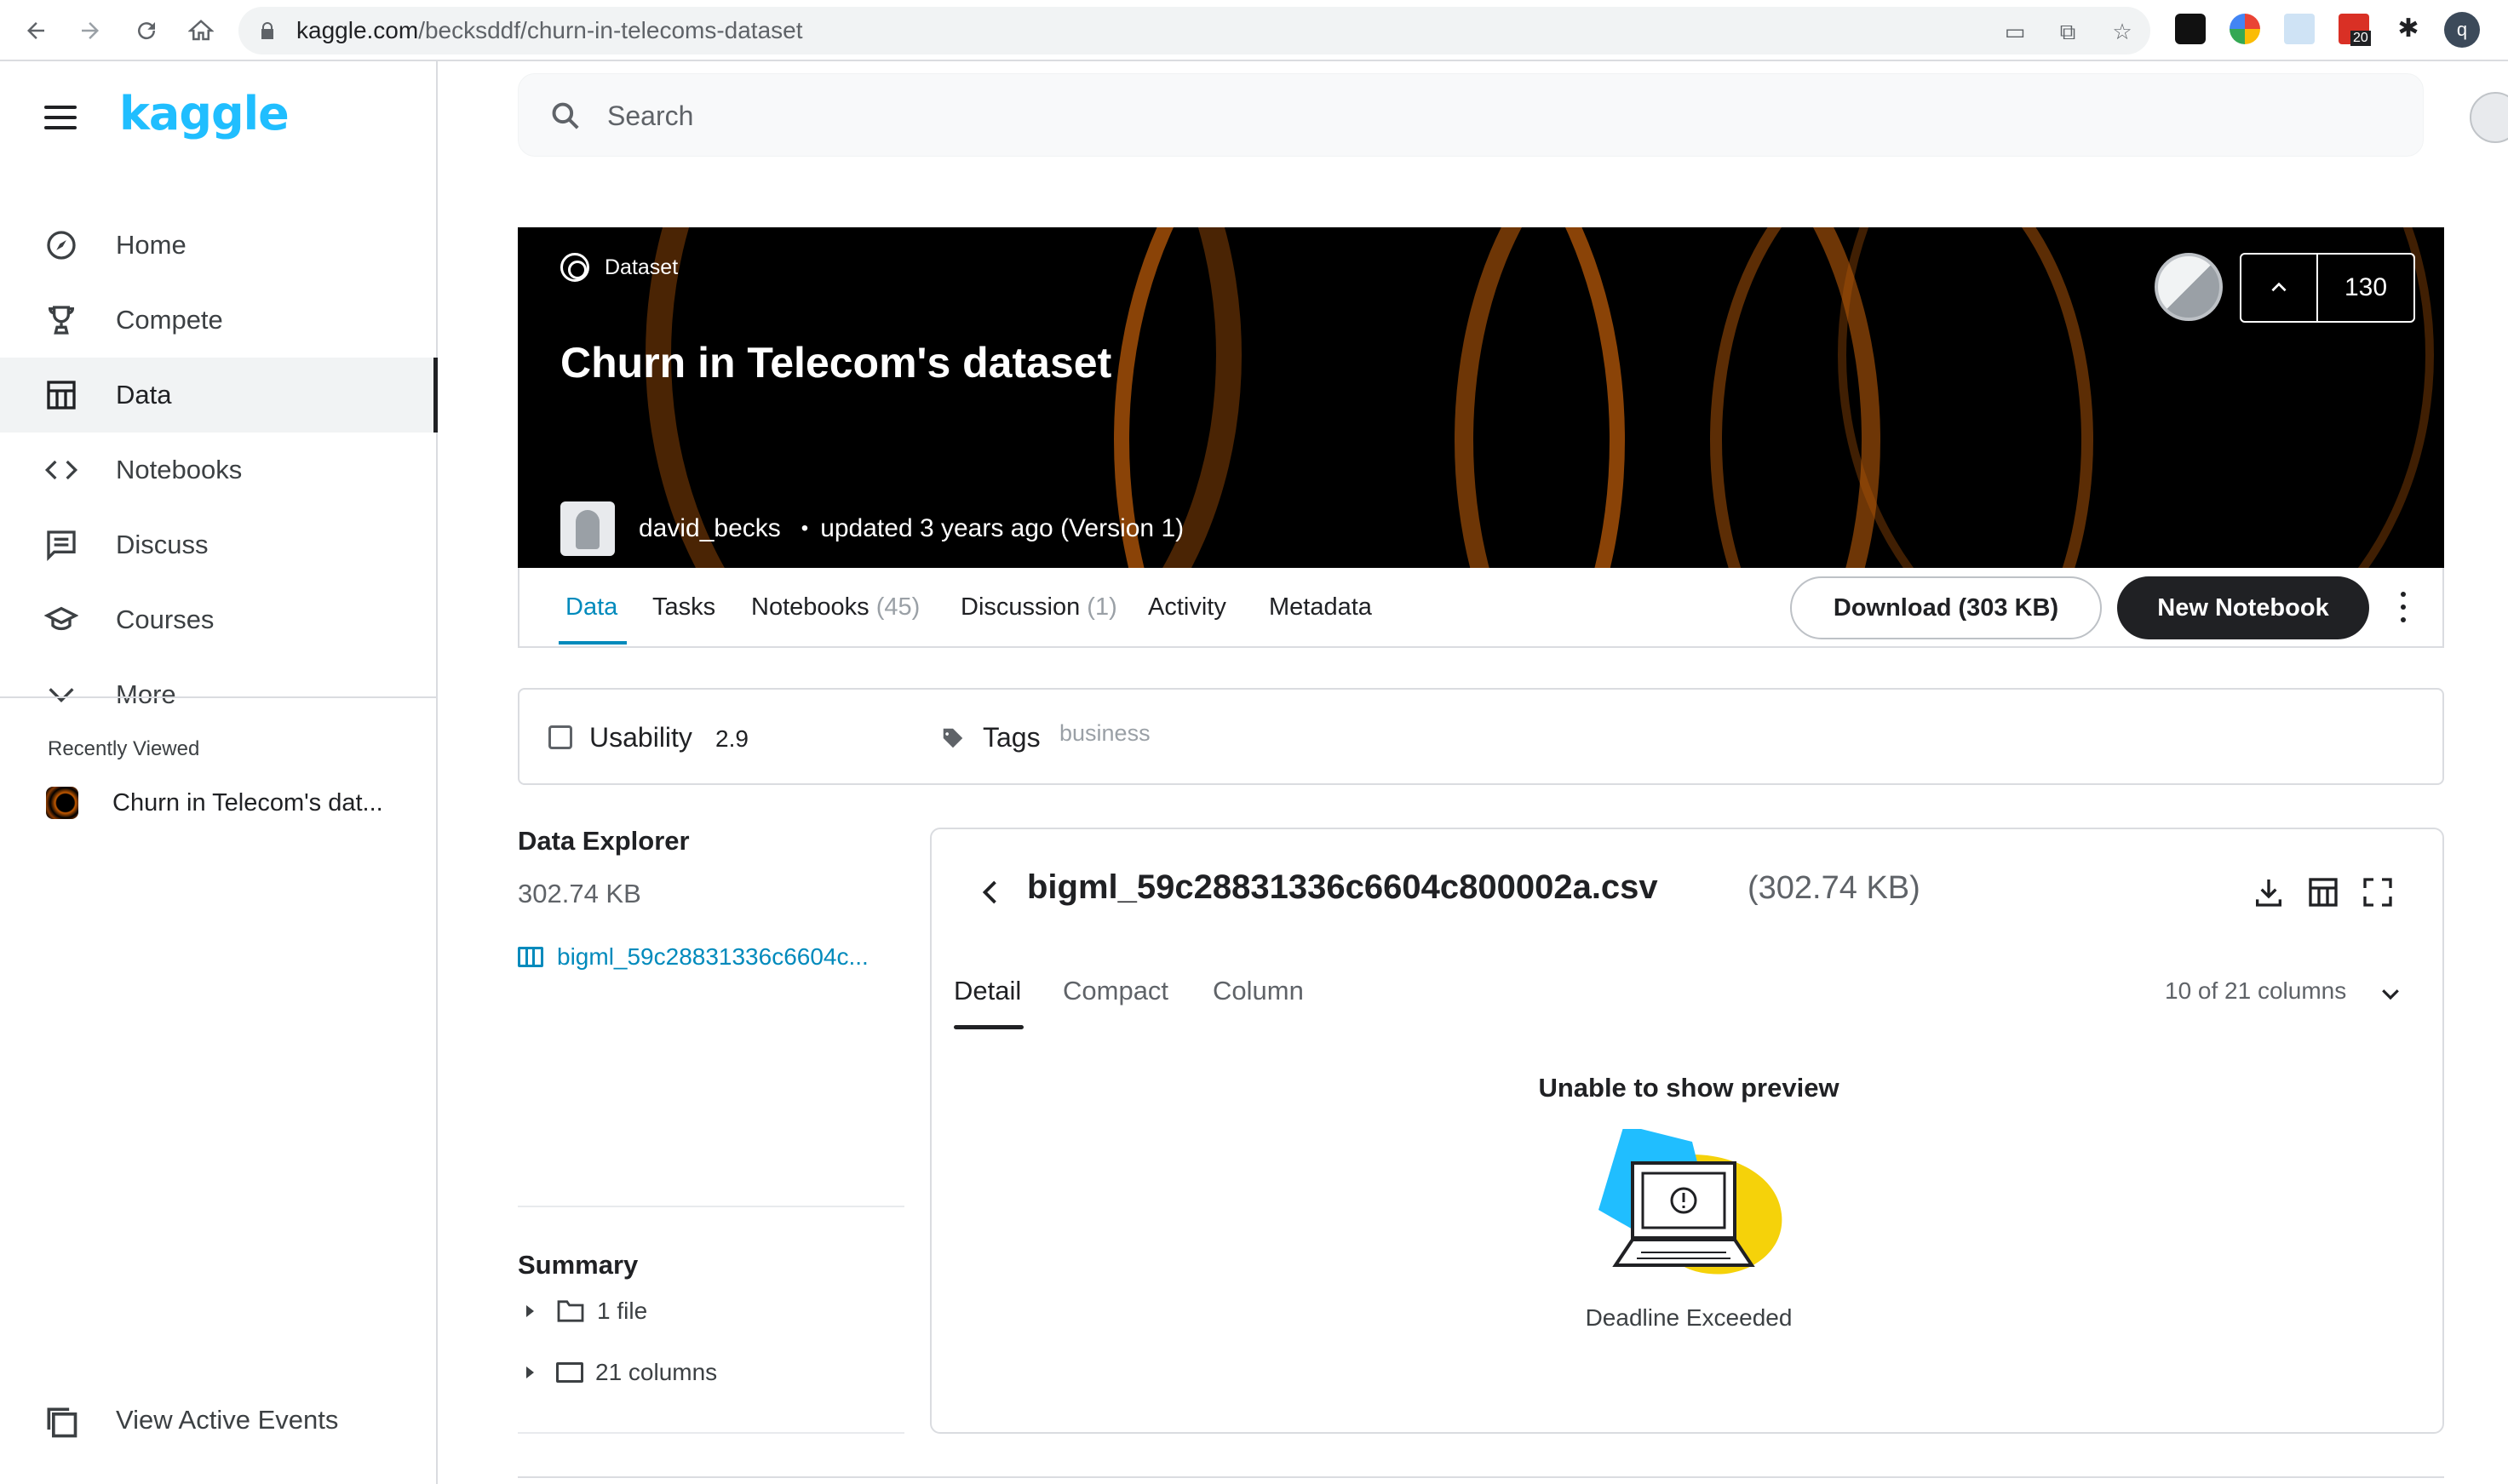  What do you see at coordinates (2323, 892) in the screenshot?
I see `table-view-icon` at bounding box center [2323, 892].